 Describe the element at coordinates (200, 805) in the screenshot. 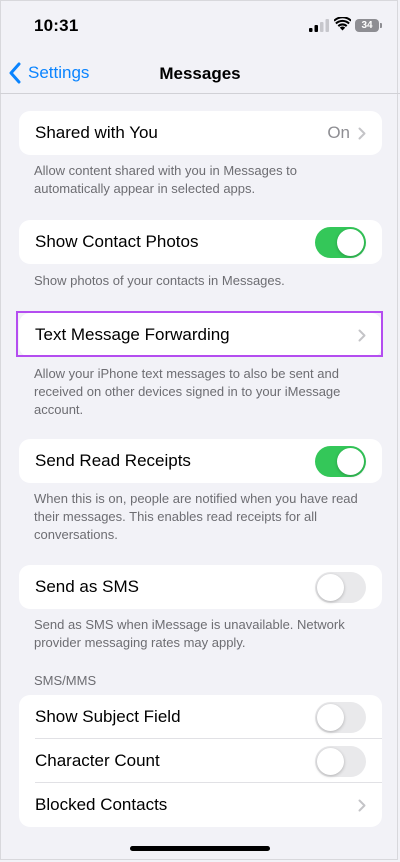

I see `blocked-contacts-row: Blocked Contacts` at that location.